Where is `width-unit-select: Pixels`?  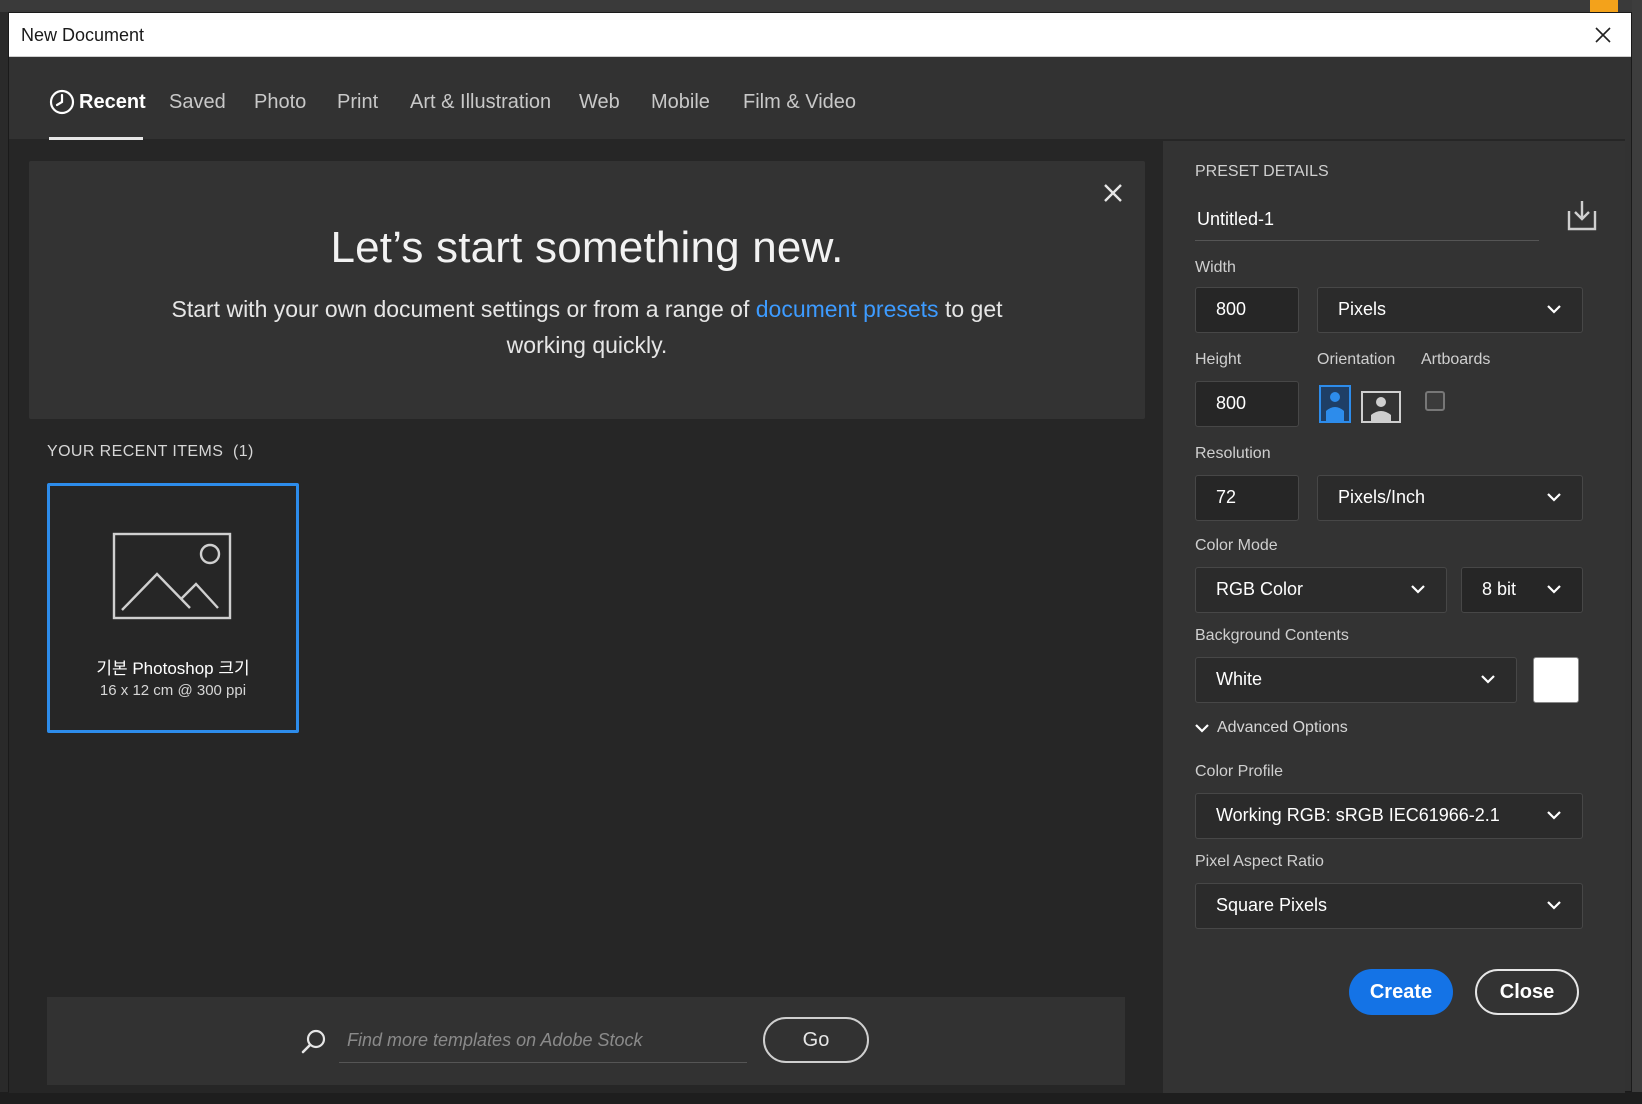
width-unit-select: Pixels is located at coordinates (1450, 310).